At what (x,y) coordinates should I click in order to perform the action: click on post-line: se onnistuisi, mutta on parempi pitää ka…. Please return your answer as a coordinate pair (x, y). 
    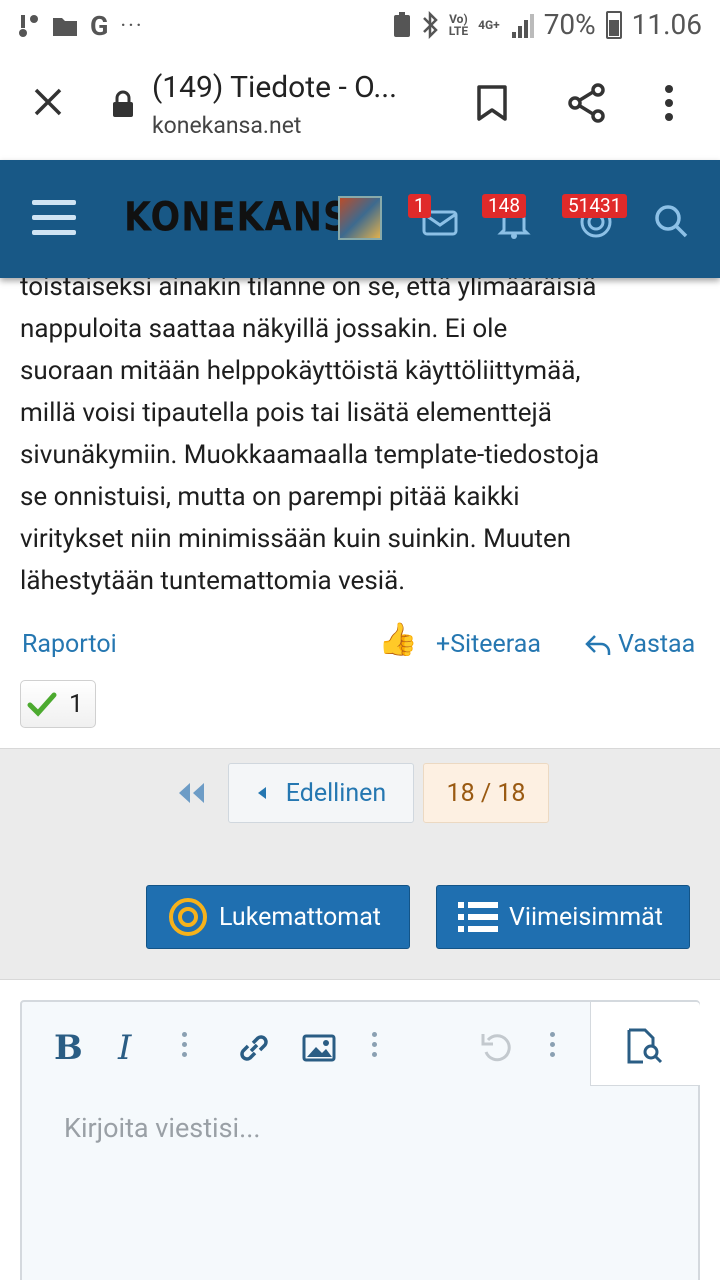
    Looking at the image, I should click on (270, 497).